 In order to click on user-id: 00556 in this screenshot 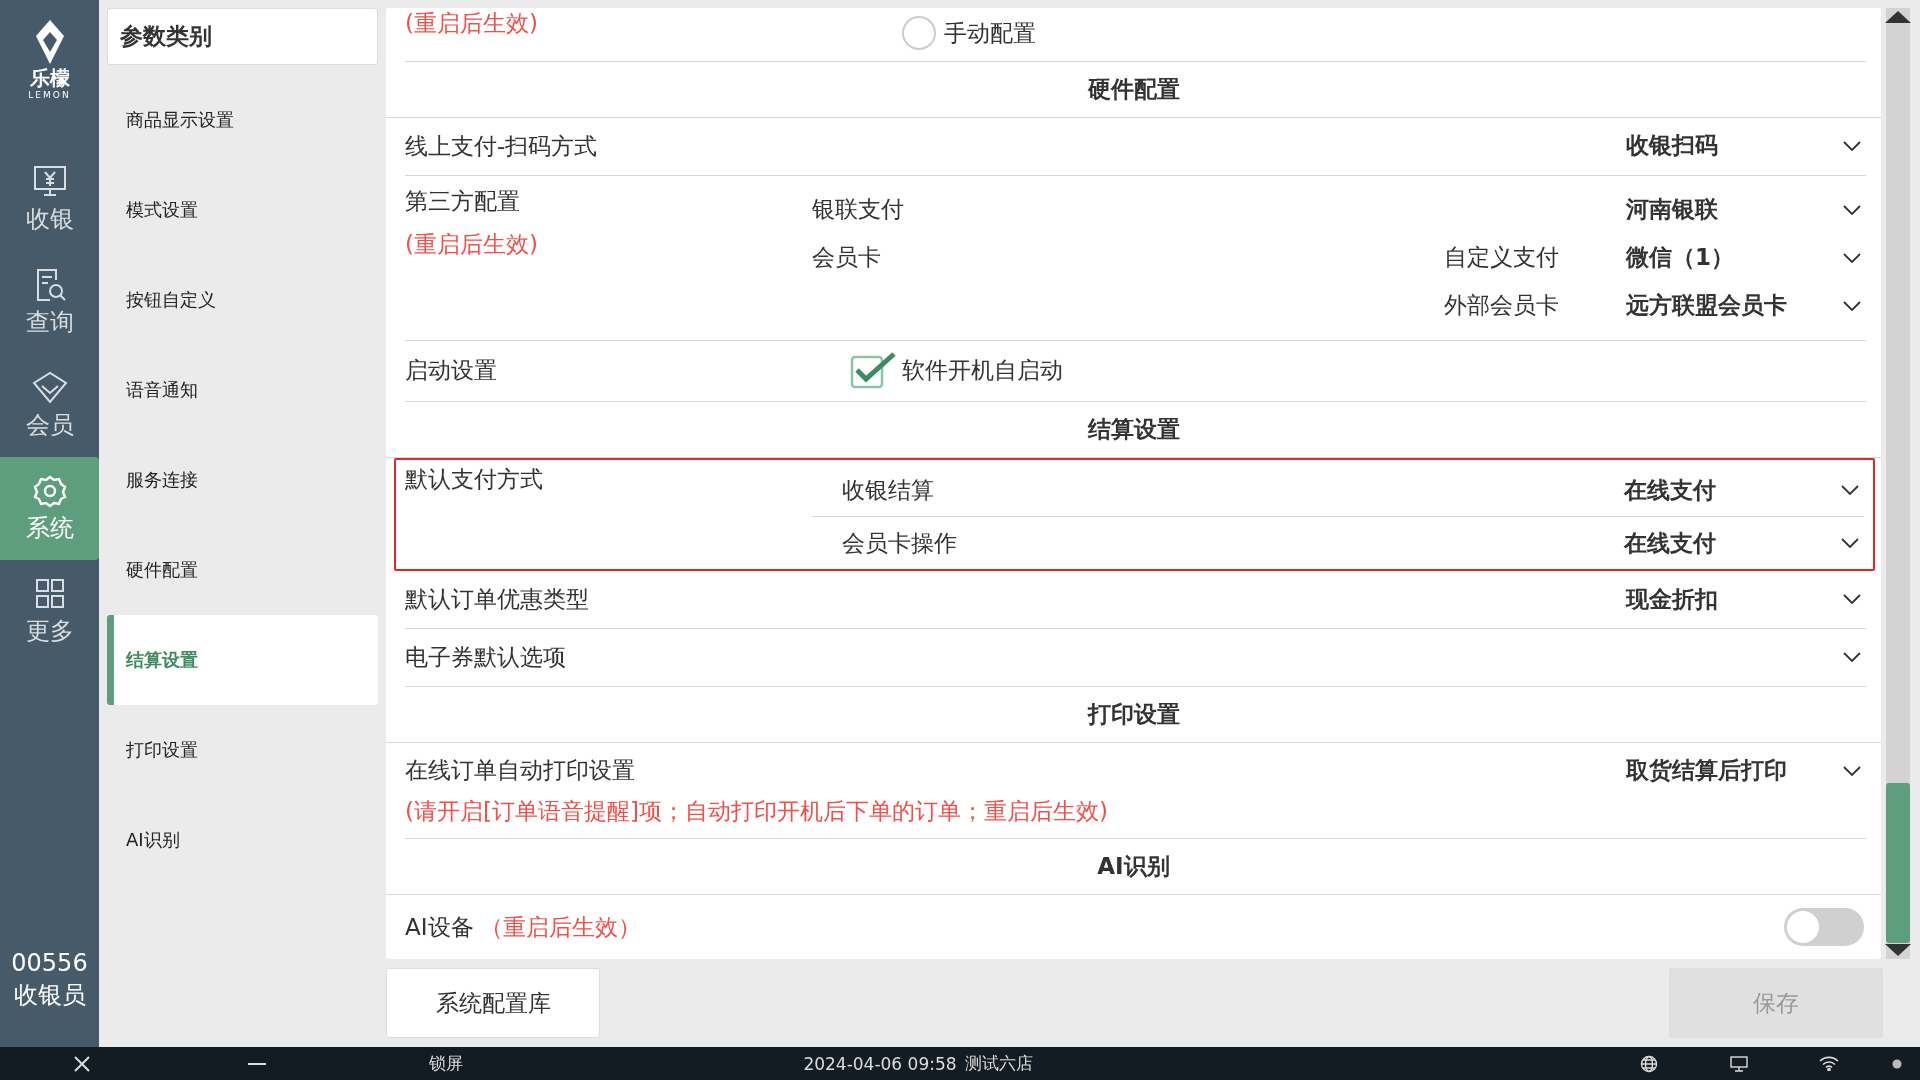, I will do `click(49, 963)`.